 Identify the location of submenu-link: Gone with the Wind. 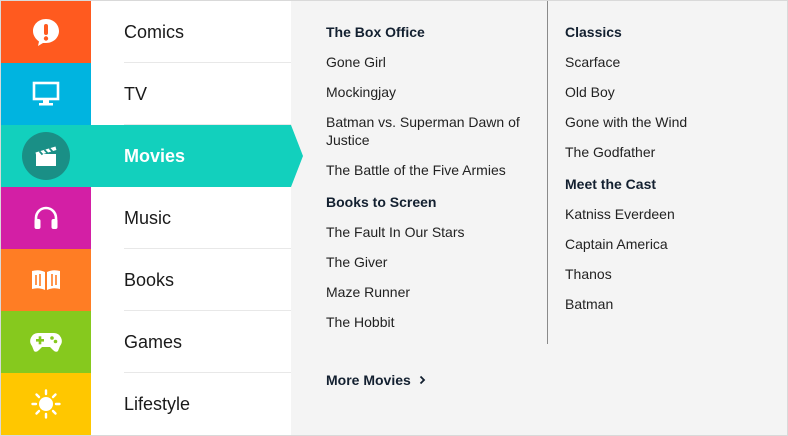
(655, 122).